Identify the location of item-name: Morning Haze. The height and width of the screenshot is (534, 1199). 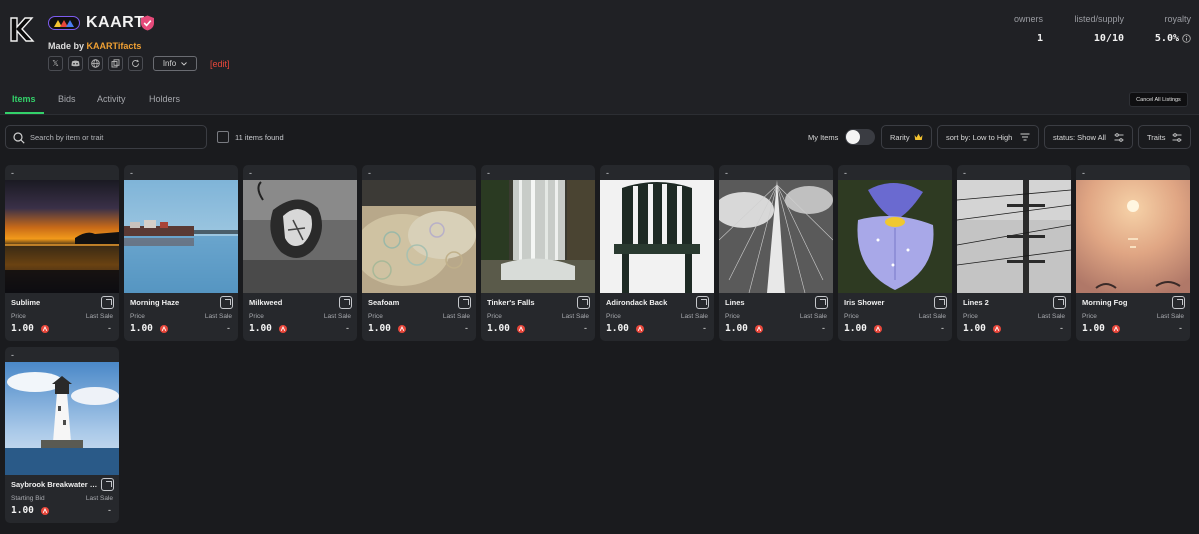
(155, 302).